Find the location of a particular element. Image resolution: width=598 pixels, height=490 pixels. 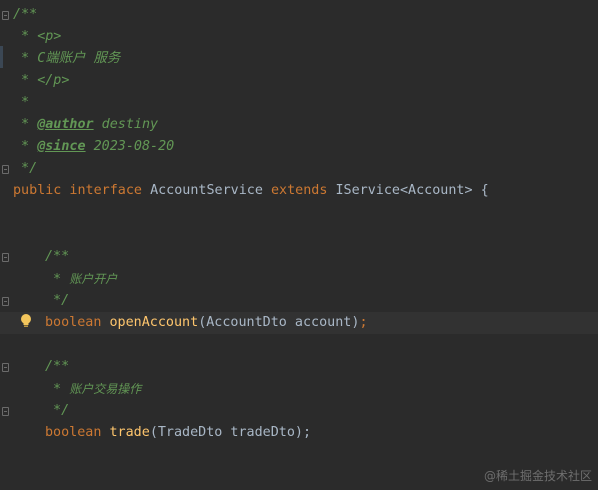

code-line-20: boolean trade(TradeDto tradeDto); is located at coordinates (299, 433).